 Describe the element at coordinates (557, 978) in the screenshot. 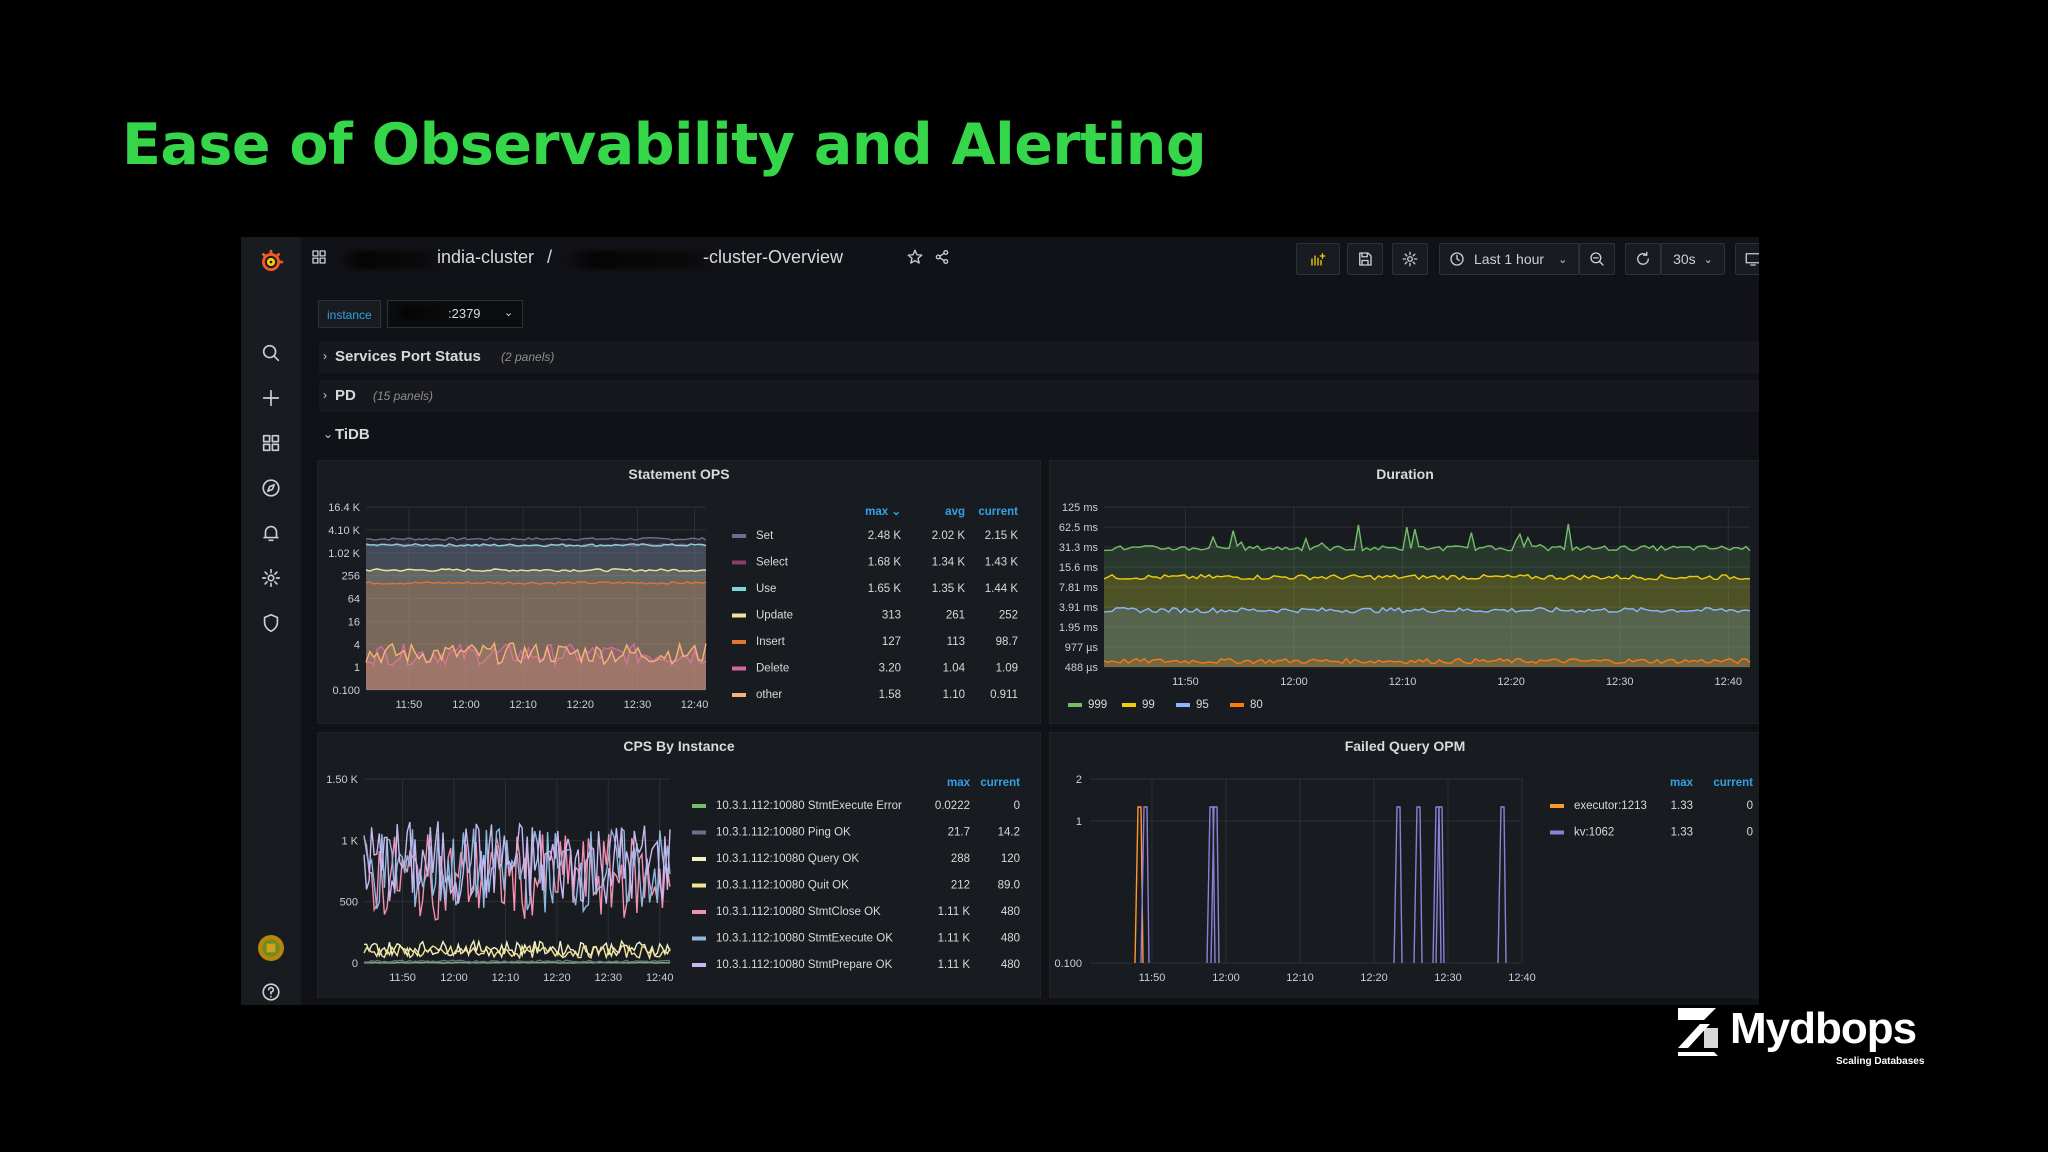

I see `x-tick-label: 12:20` at that location.